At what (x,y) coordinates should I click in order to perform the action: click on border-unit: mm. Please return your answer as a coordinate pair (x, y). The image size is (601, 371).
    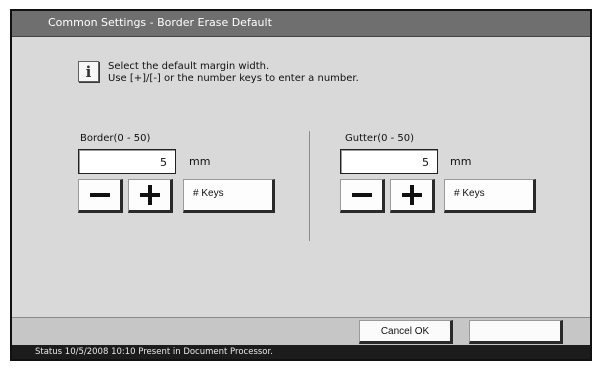
    Looking at the image, I should click on (200, 161).